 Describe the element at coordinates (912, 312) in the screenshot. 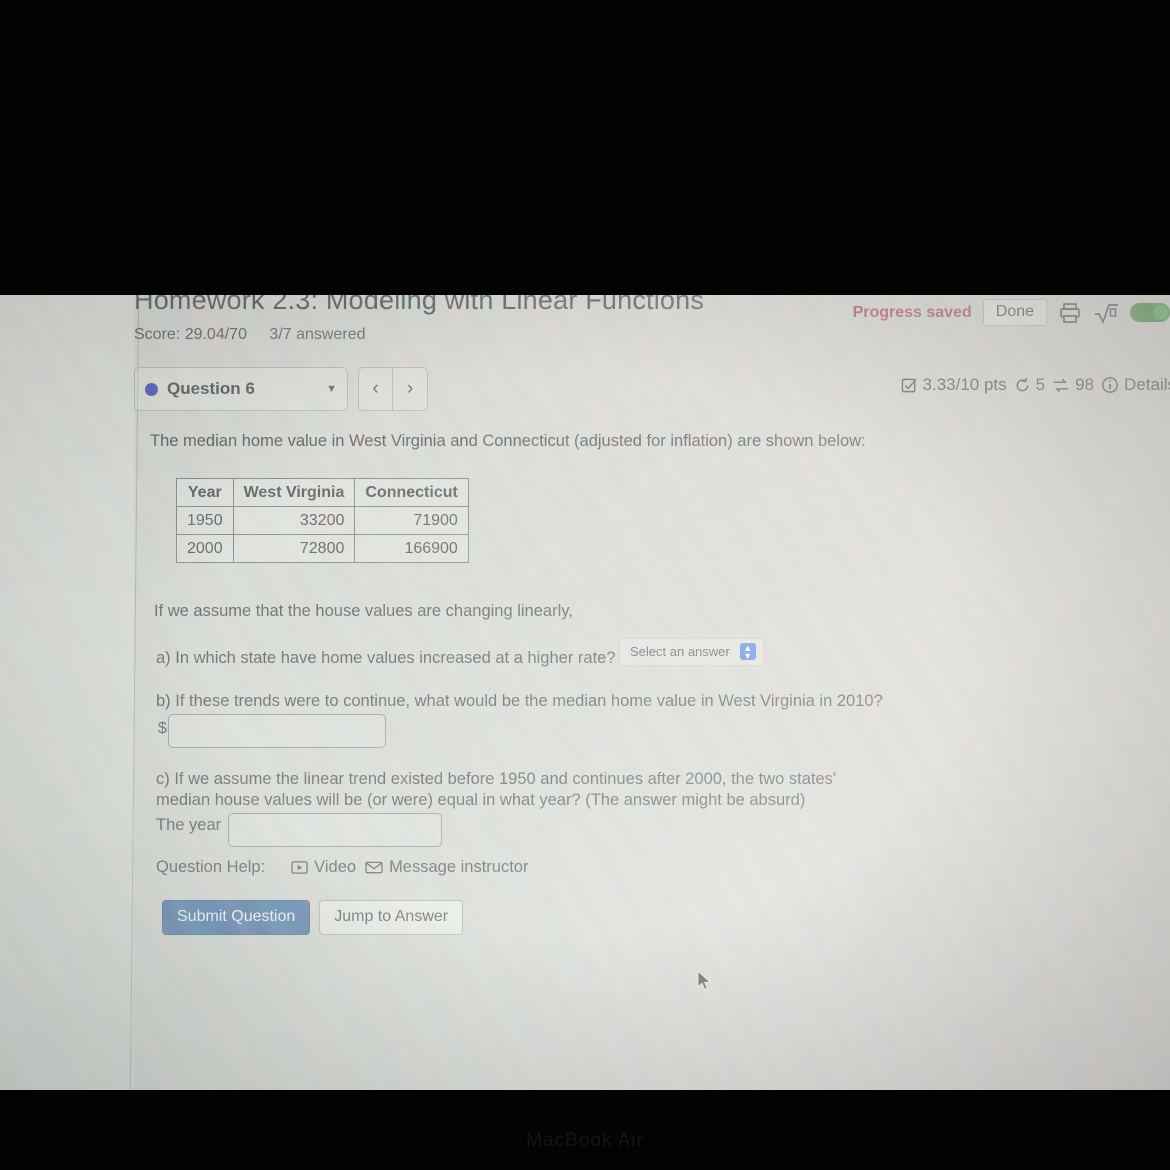

I see `progress-saved-status: Progress saved` at that location.